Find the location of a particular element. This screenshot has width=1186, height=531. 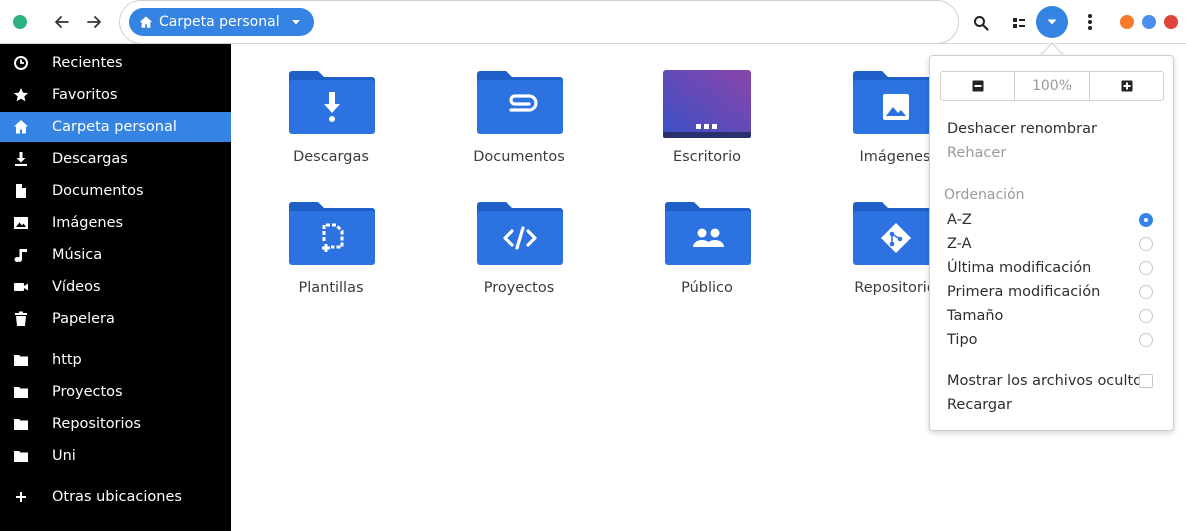

sort-option-type: Tipo is located at coordinates (962, 340).